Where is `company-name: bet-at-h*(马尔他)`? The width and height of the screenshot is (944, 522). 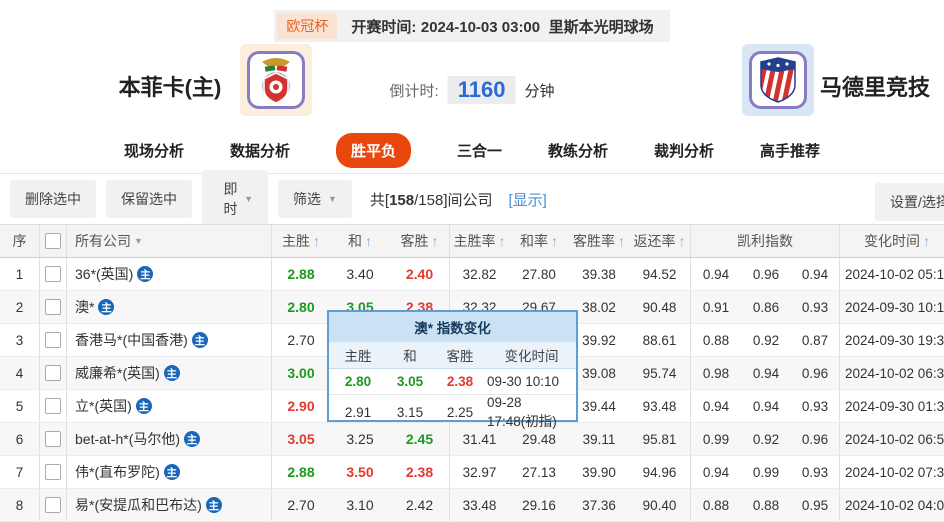
company-name: bet-at-h*(马尔他) is located at coordinates (127, 439).